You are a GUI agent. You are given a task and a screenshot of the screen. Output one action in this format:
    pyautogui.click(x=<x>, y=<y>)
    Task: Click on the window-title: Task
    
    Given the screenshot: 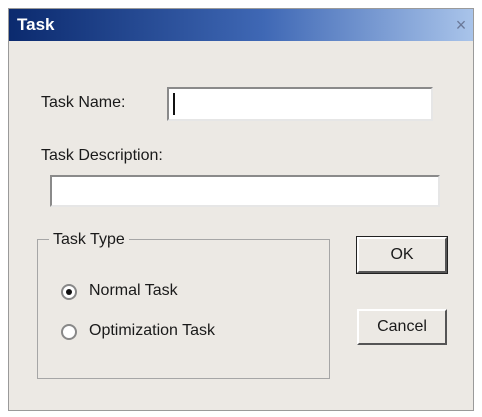 What is the action you would take?
    pyautogui.click(x=36, y=24)
    